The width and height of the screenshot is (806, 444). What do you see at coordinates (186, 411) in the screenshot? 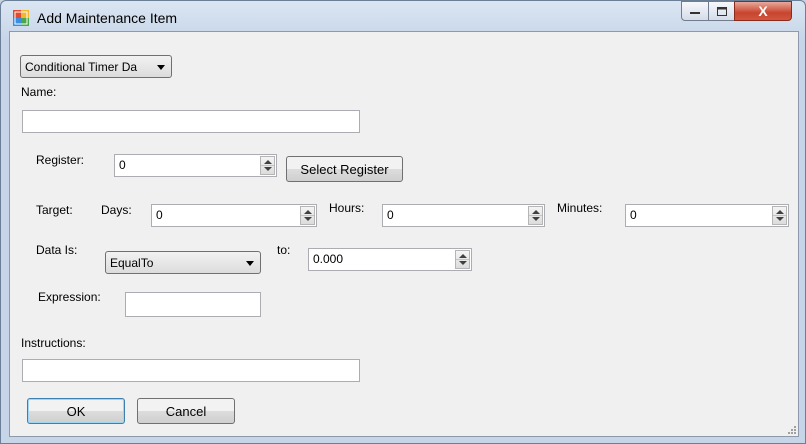
I see `cancel-button: Cancel` at bounding box center [186, 411].